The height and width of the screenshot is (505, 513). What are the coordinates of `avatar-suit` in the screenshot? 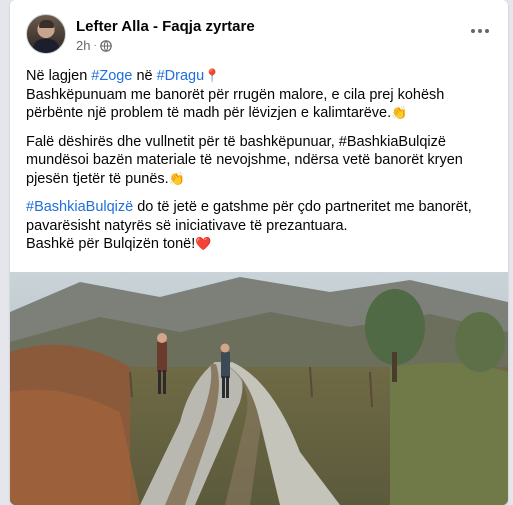 It's located at (46, 46).